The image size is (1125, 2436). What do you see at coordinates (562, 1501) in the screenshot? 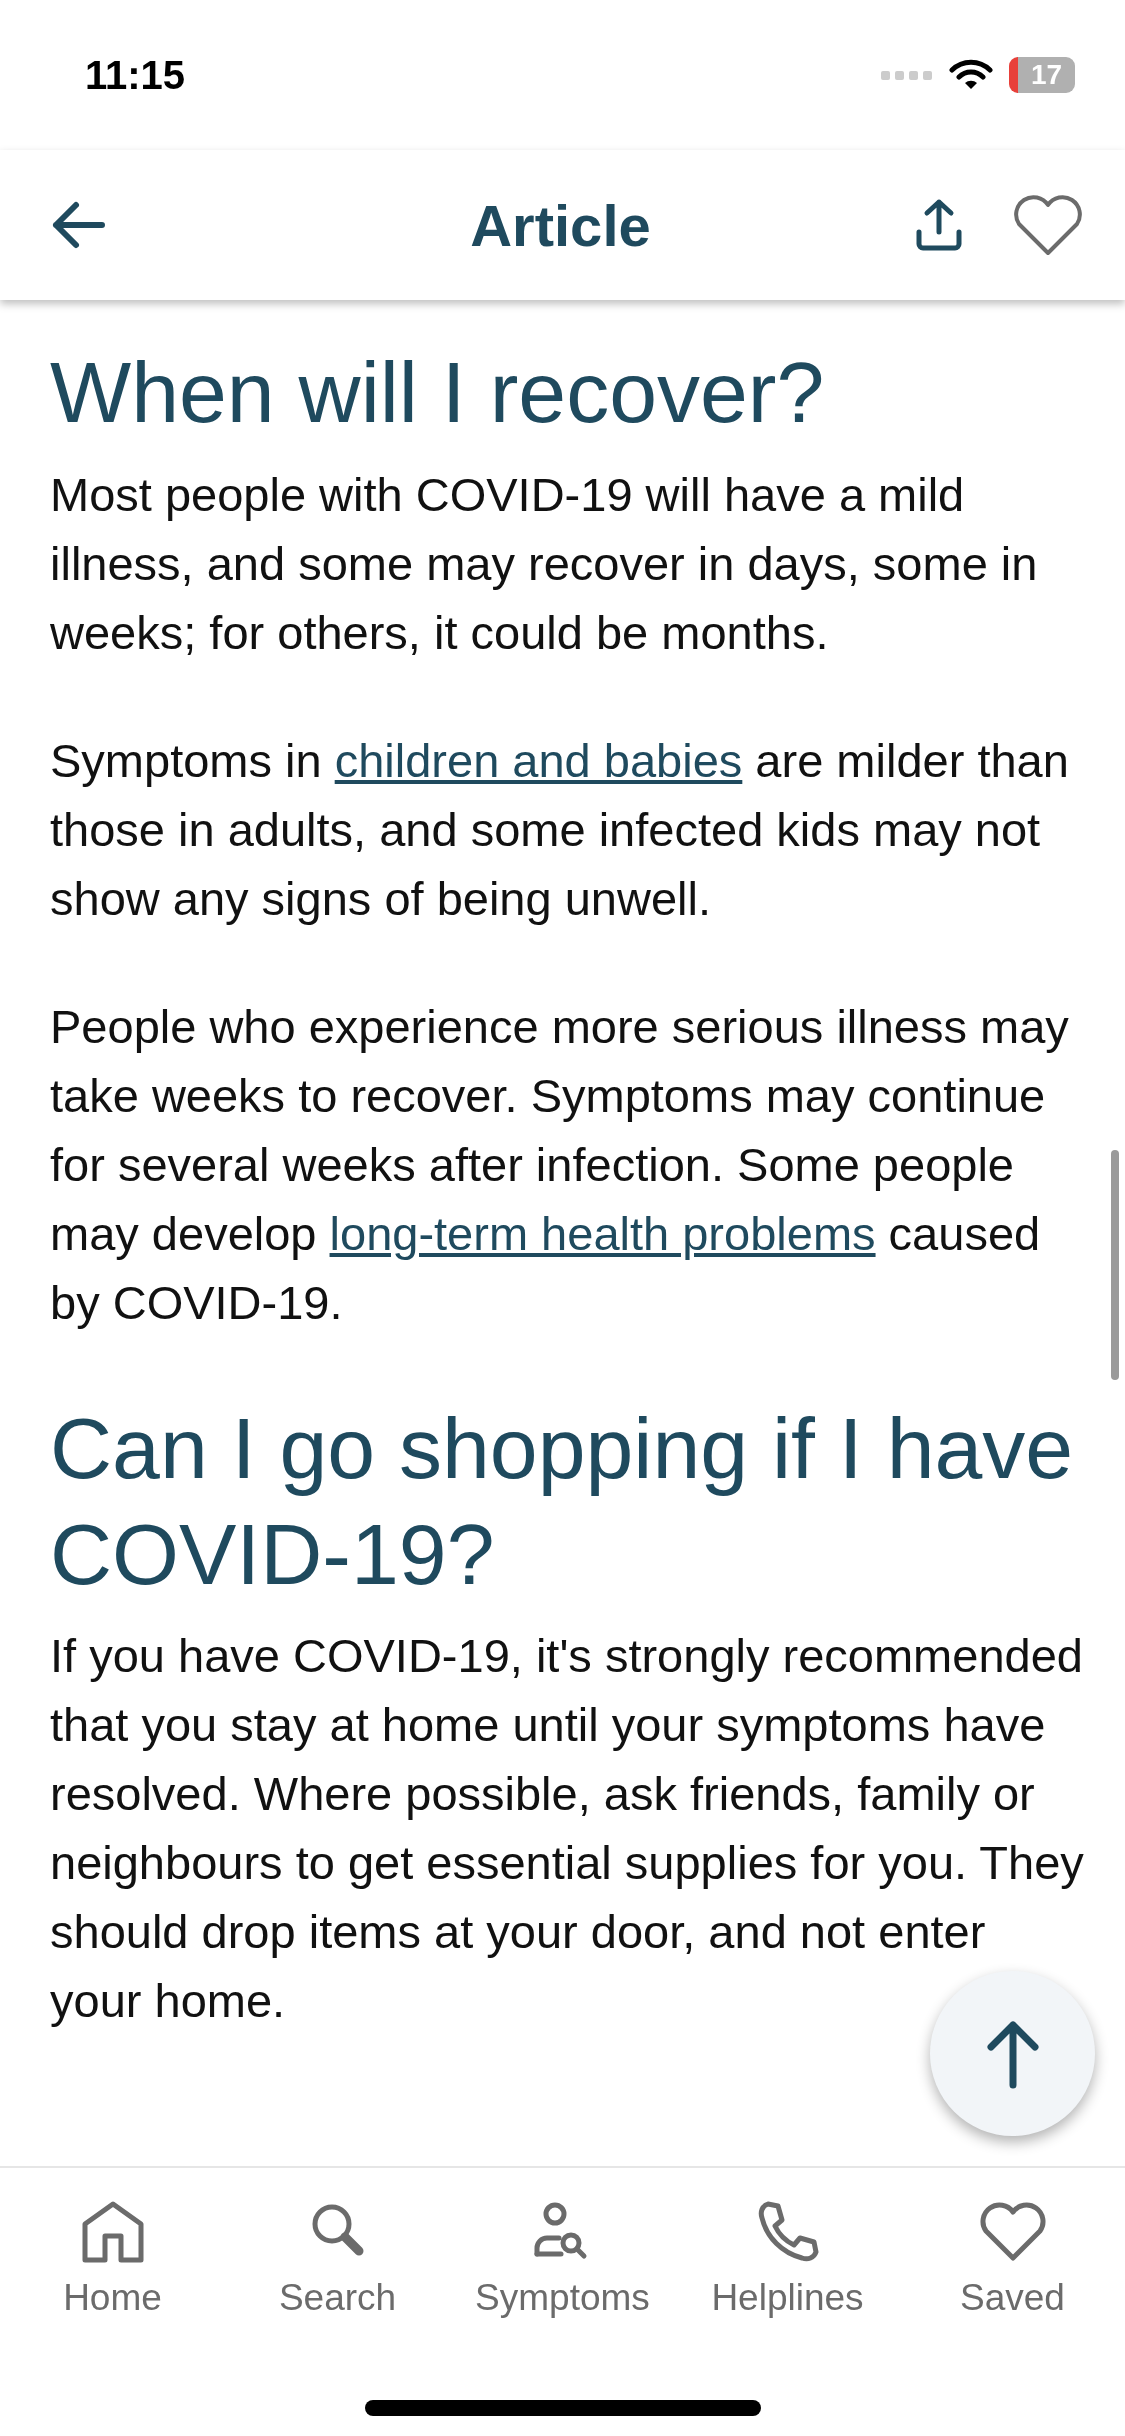
I see `section-heading: Can I go shopping if I have COVID-19?` at bounding box center [562, 1501].